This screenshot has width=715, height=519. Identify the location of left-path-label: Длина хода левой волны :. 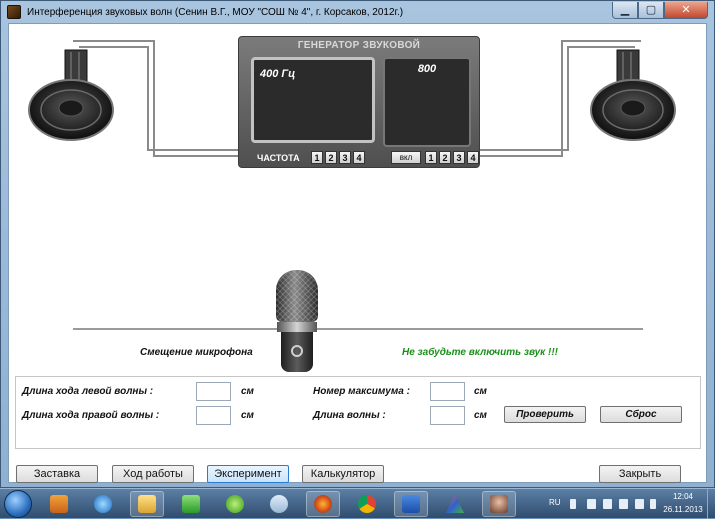
(88, 391).